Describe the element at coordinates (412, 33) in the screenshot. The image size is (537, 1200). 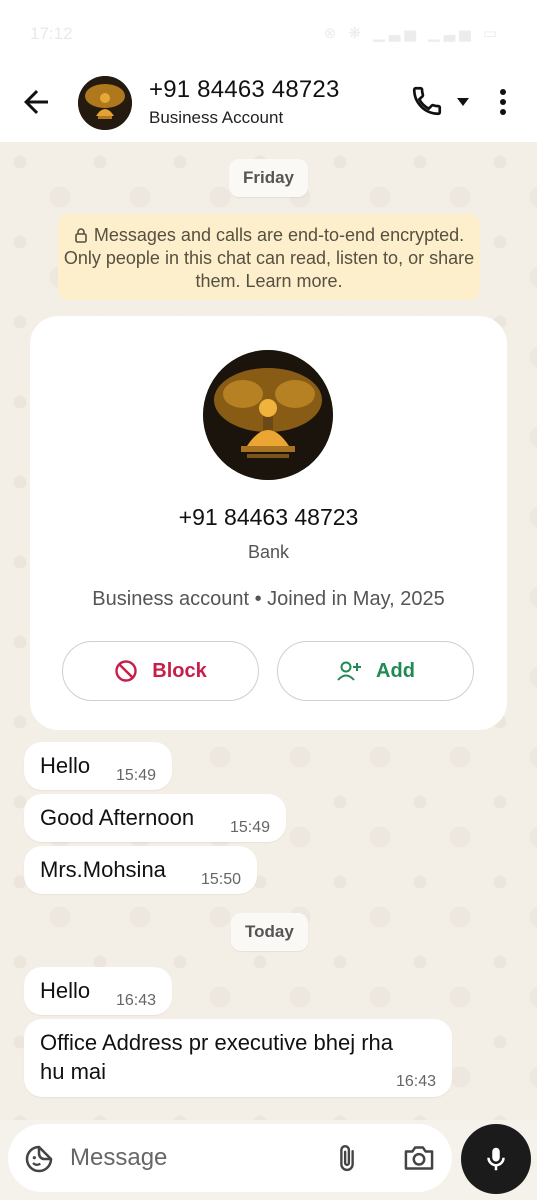
I see `status-icons: ⊗ ❋ ▁▃▅ ▁▃▅ ▭` at that location.